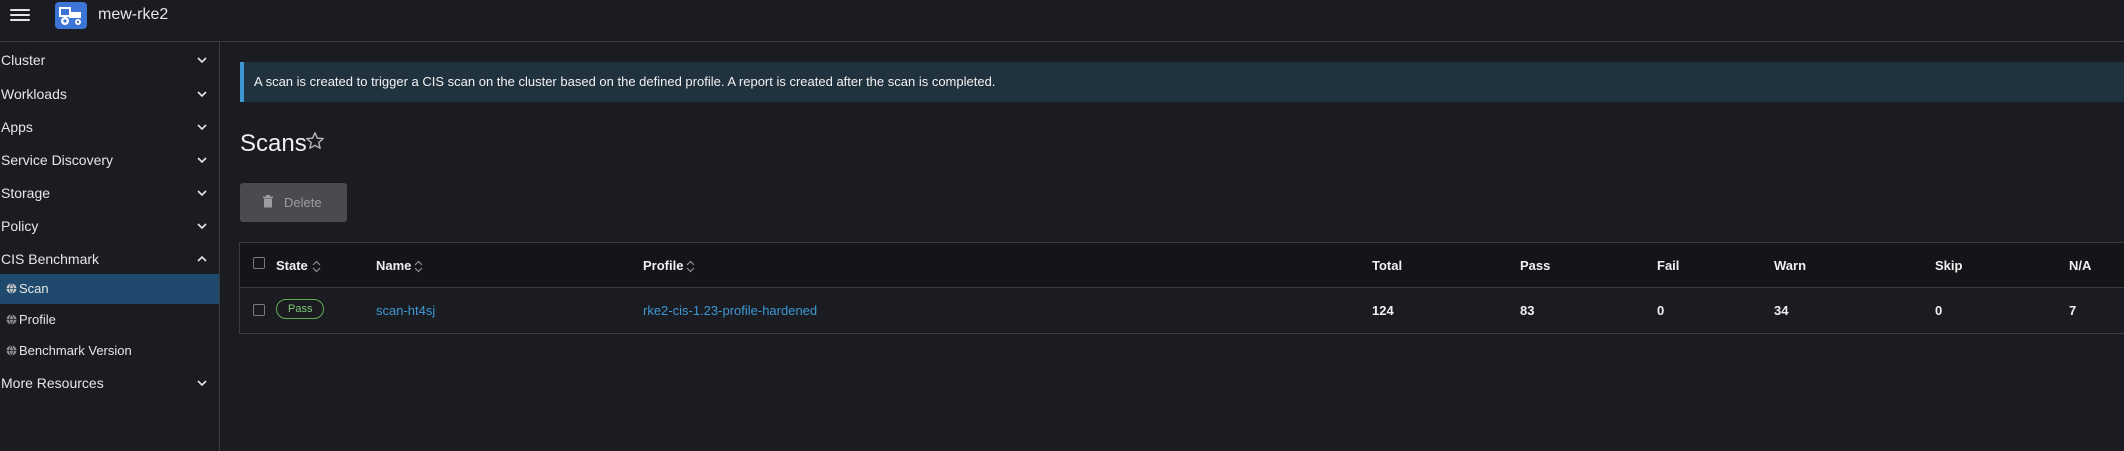 The image size is (2124, 451). I want to click on cluster-name: mew-rke2, so click(133, 14).